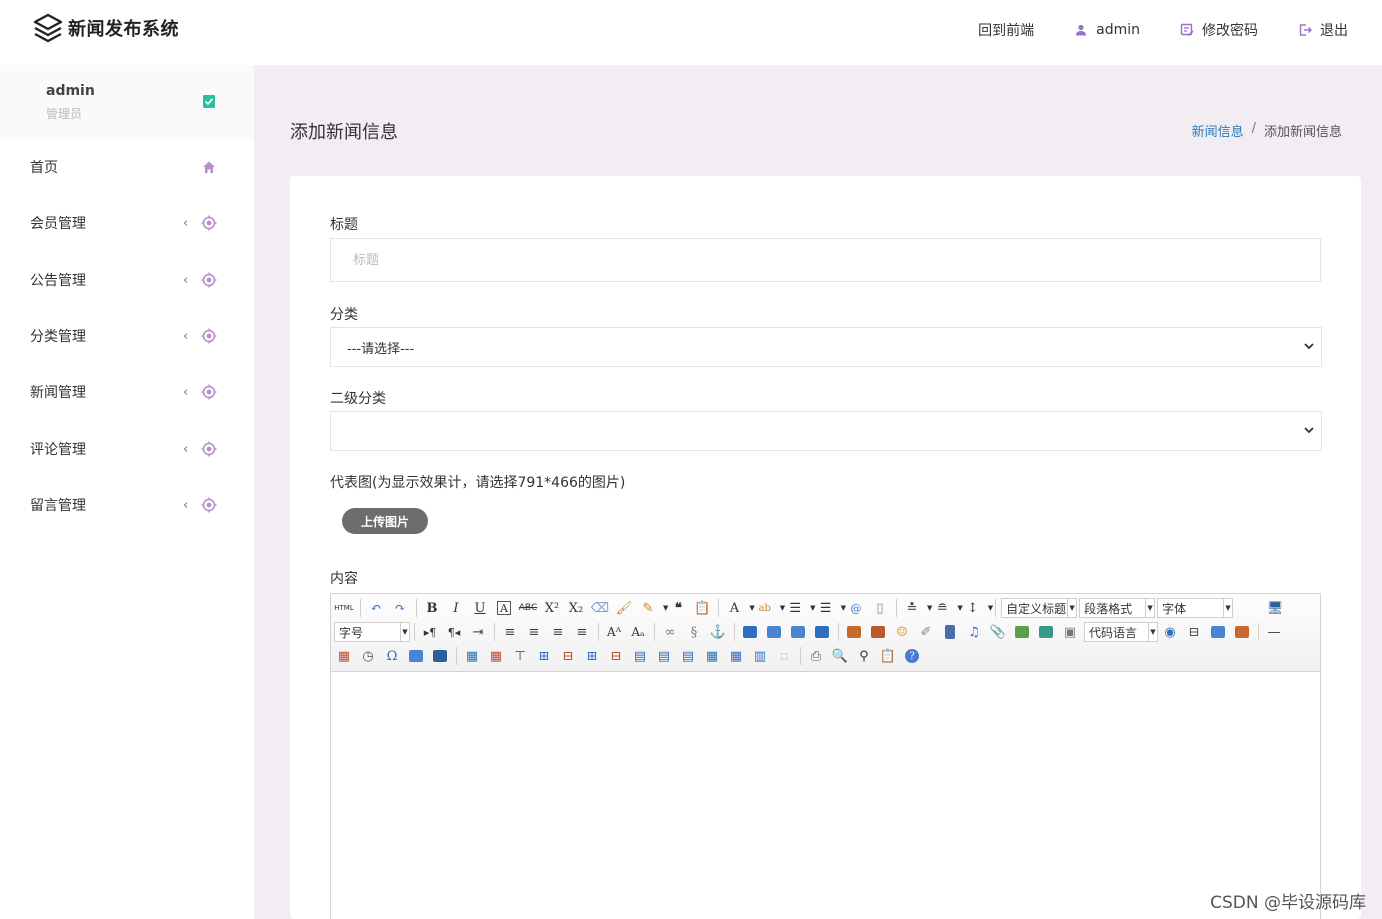 Image resolution: width=1382 pixels, height=919 pixels. Describe the element at coordinates (1194, 632) in the screenshot. I see `pagebreak-icon: ⊟` at that location.